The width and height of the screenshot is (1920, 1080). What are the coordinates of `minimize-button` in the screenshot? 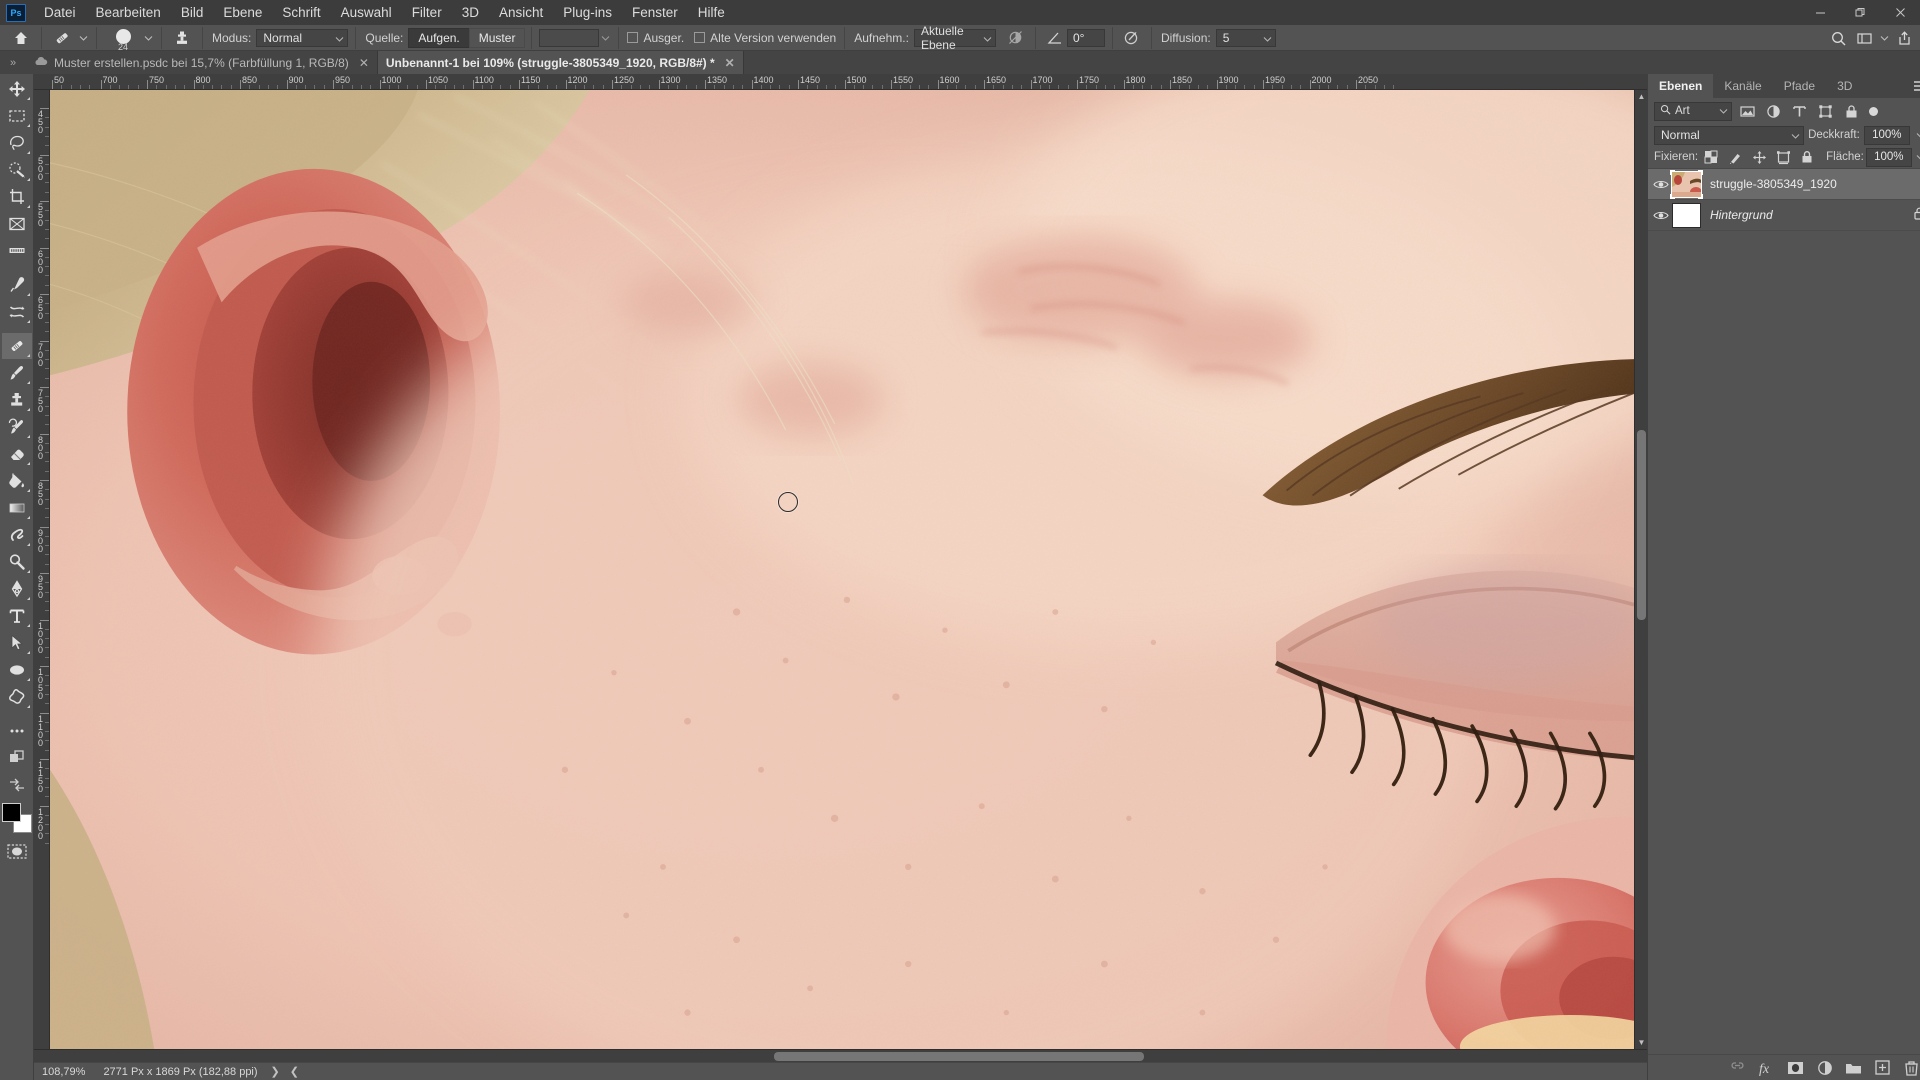 It's located at (1820, 12).